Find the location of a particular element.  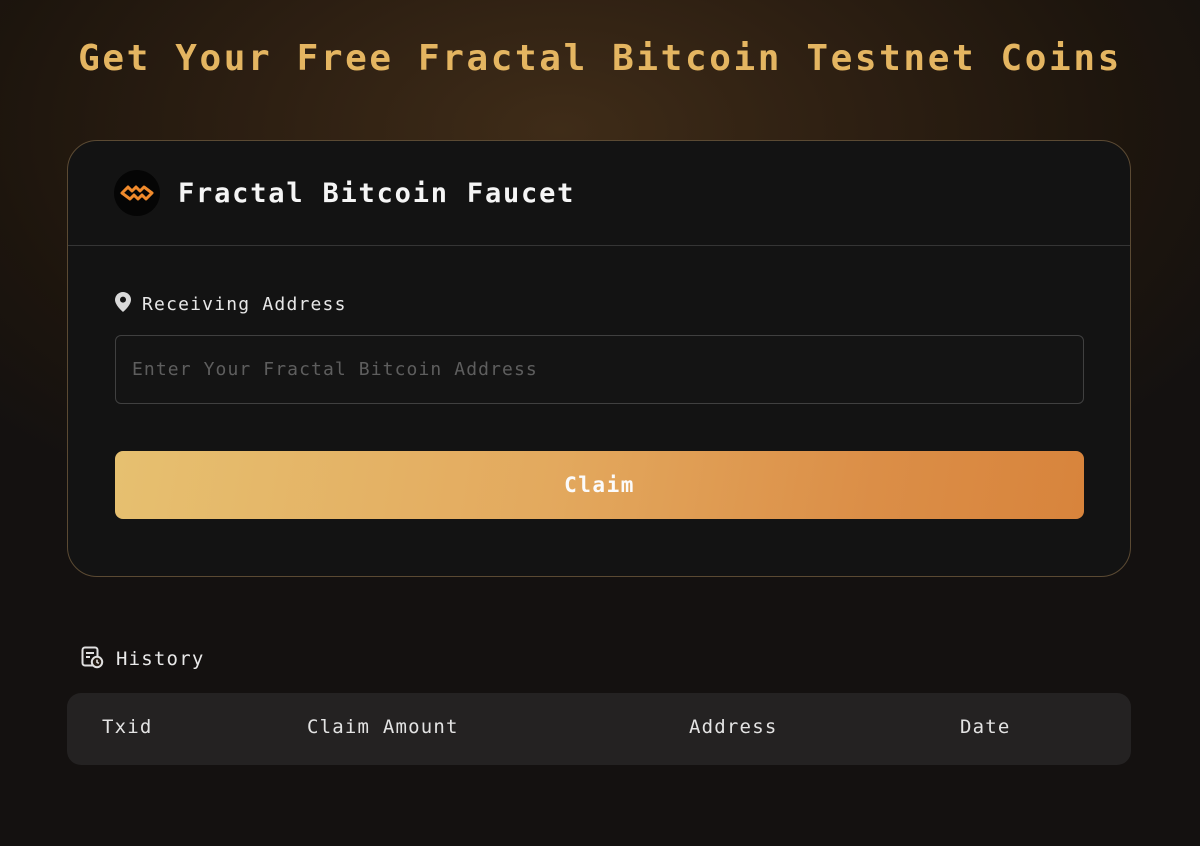

column-header-txid: Txid is located at coordinates (127, 727).